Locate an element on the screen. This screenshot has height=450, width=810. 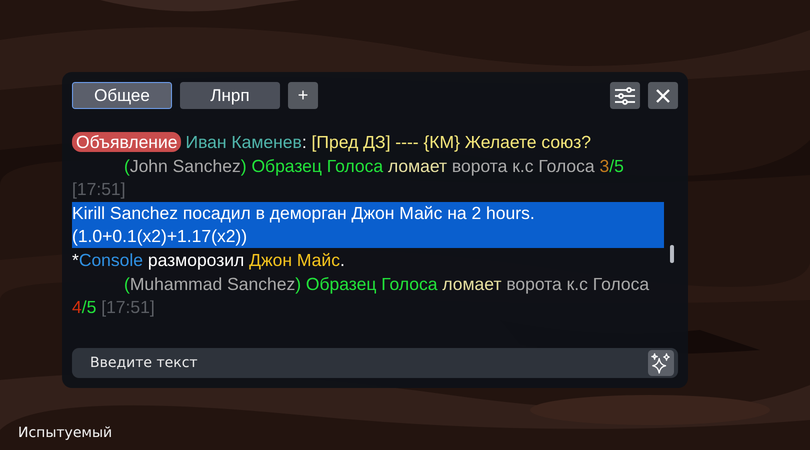
announcement-badge: Объявление is located at coordinates (127, 142).